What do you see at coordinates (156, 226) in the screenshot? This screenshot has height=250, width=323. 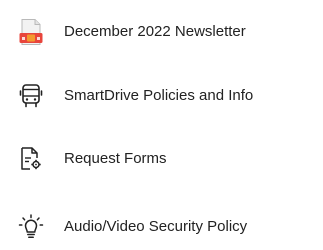 I see `nav-item-label: Audio/Video Security Policy` at bounding box center [156, 226].